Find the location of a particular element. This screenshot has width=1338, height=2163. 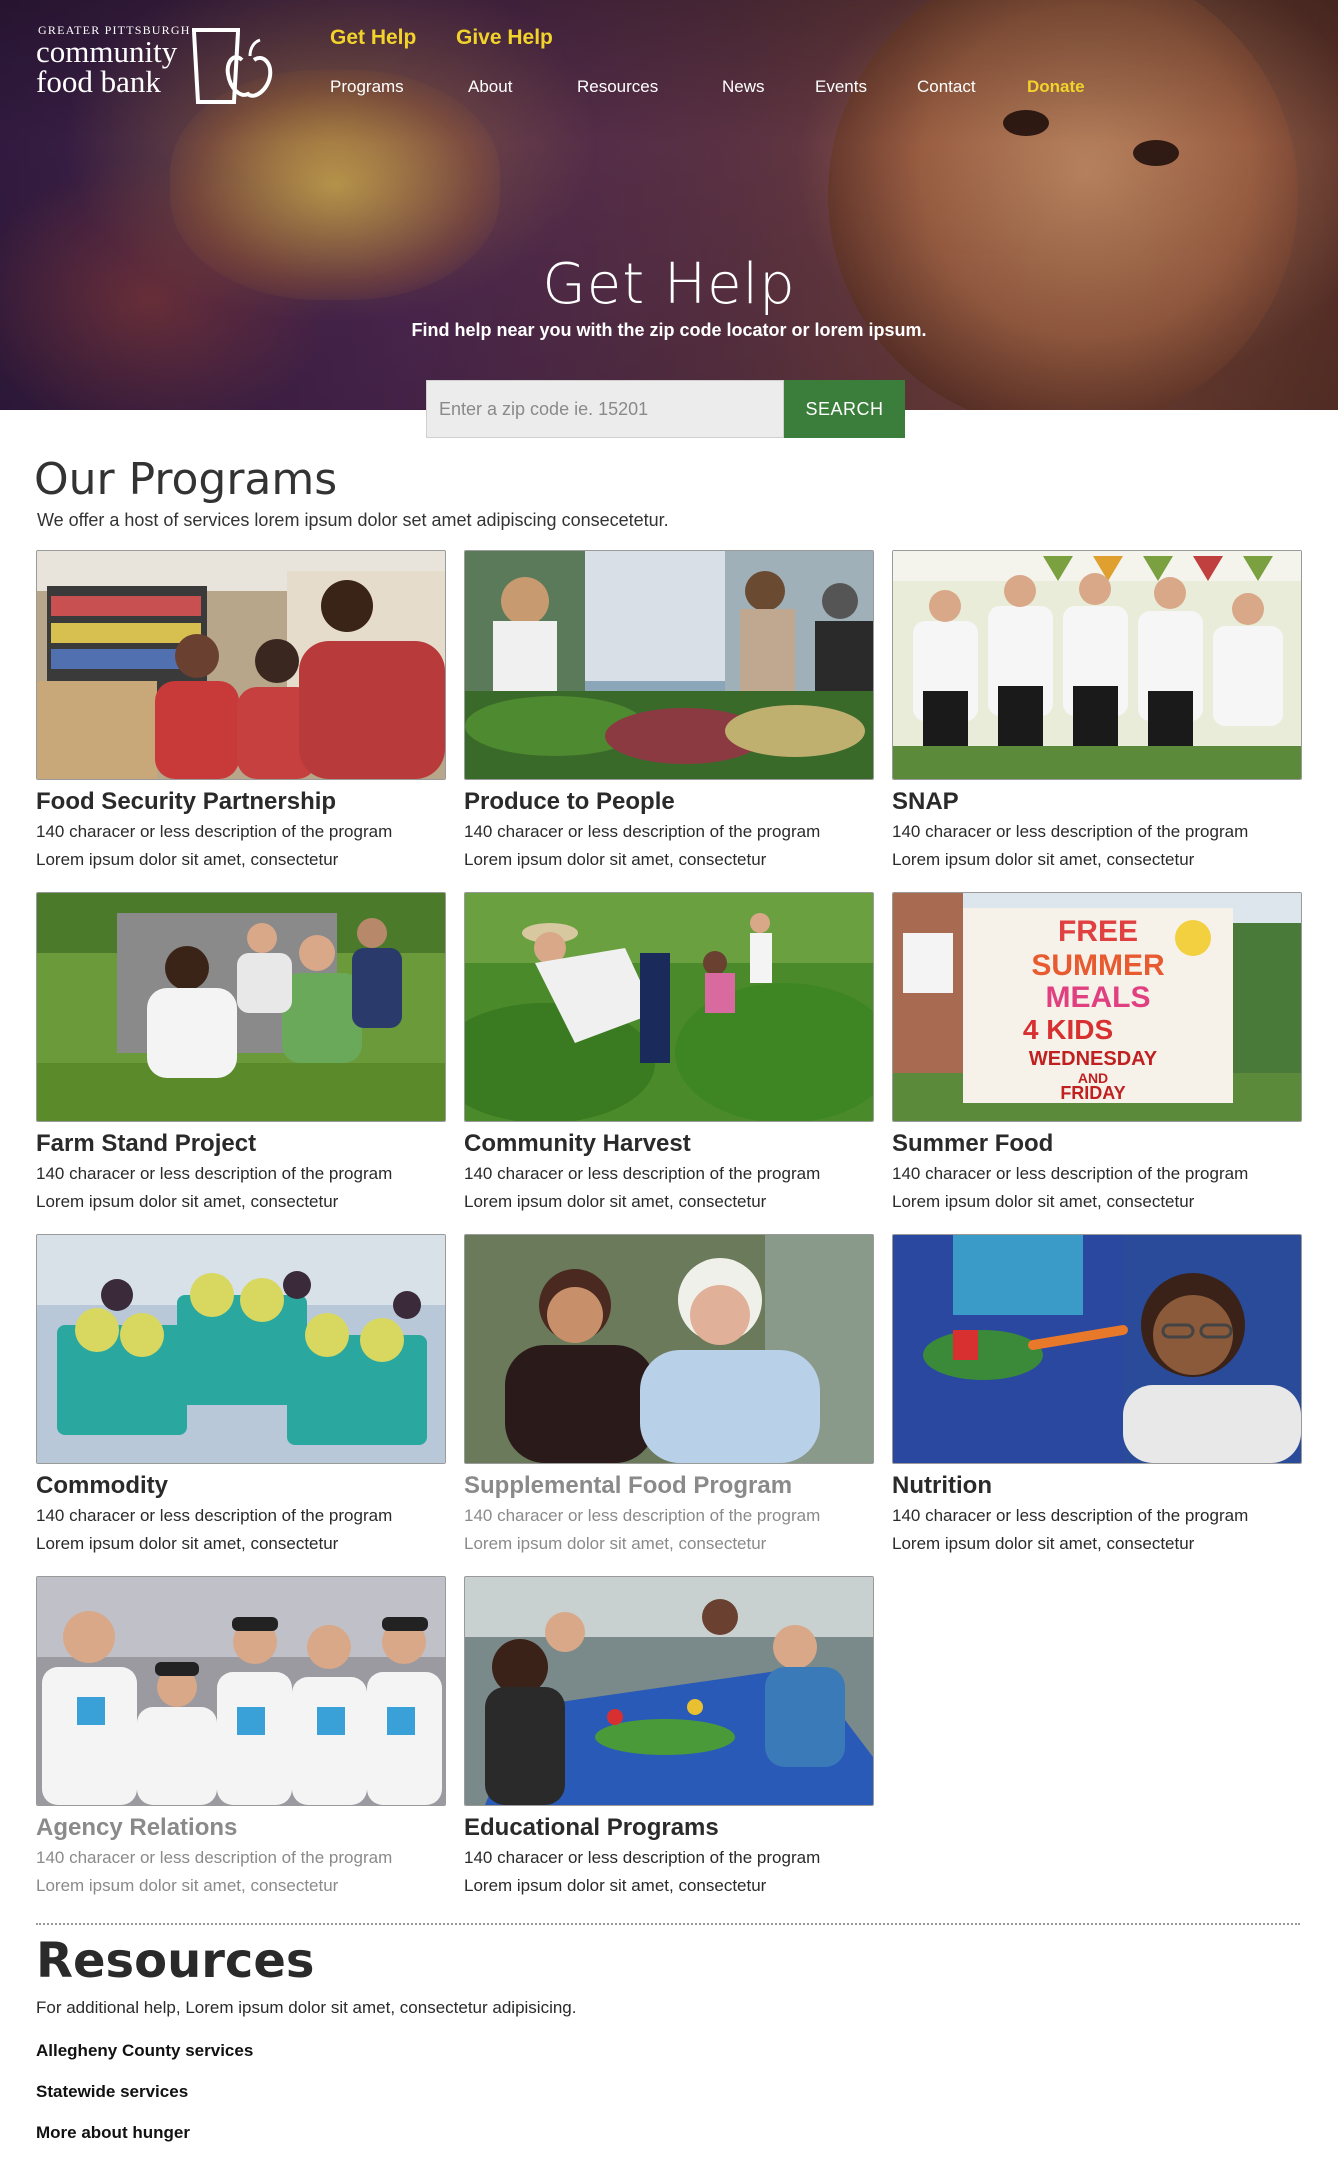

nav-resources: Resources is located at coordinates (617, 87).